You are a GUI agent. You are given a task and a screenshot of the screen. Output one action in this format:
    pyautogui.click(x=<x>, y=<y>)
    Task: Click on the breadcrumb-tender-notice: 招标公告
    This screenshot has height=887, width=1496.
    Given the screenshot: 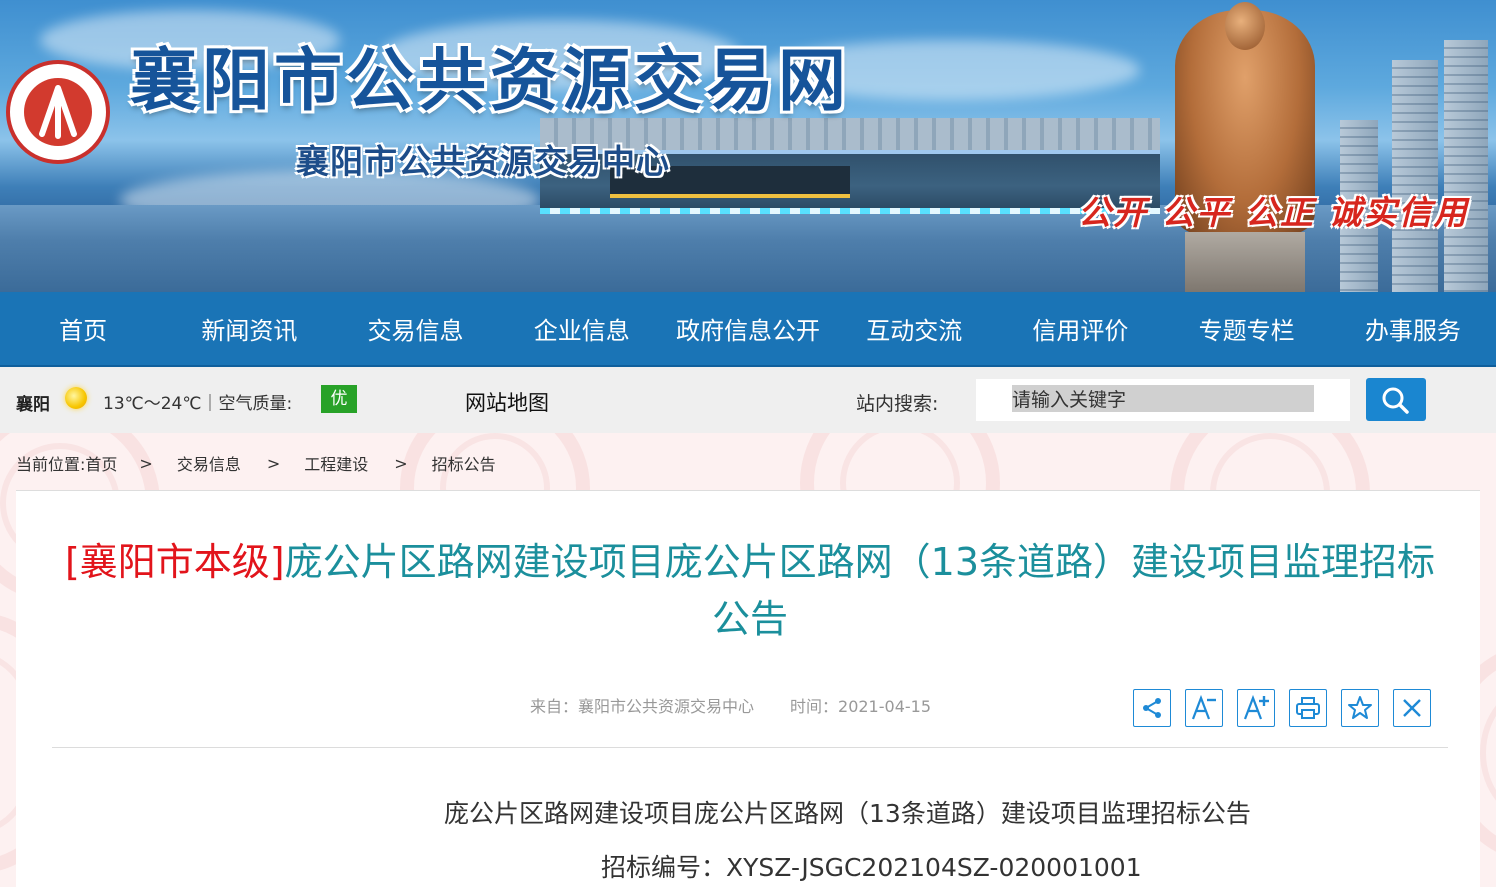 What is the action you would take?
    pyautogui.click(x=464, y=463)
    